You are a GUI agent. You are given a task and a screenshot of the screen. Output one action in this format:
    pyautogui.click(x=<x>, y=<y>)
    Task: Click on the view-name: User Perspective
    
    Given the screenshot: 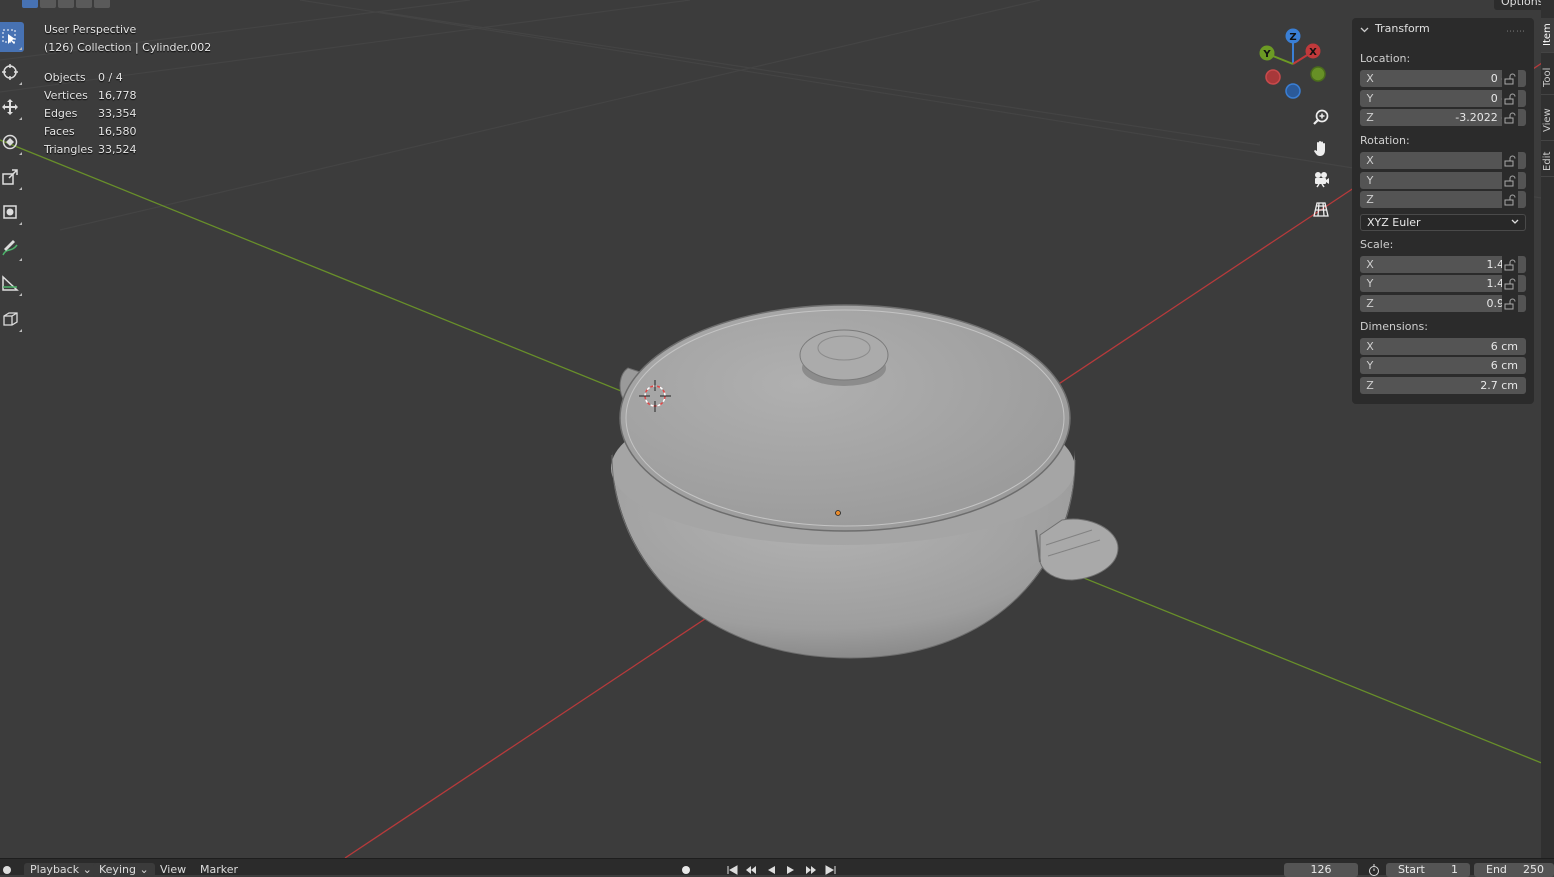 What is the action you would take?
    pyautogui.click(x=90, y=29)
    